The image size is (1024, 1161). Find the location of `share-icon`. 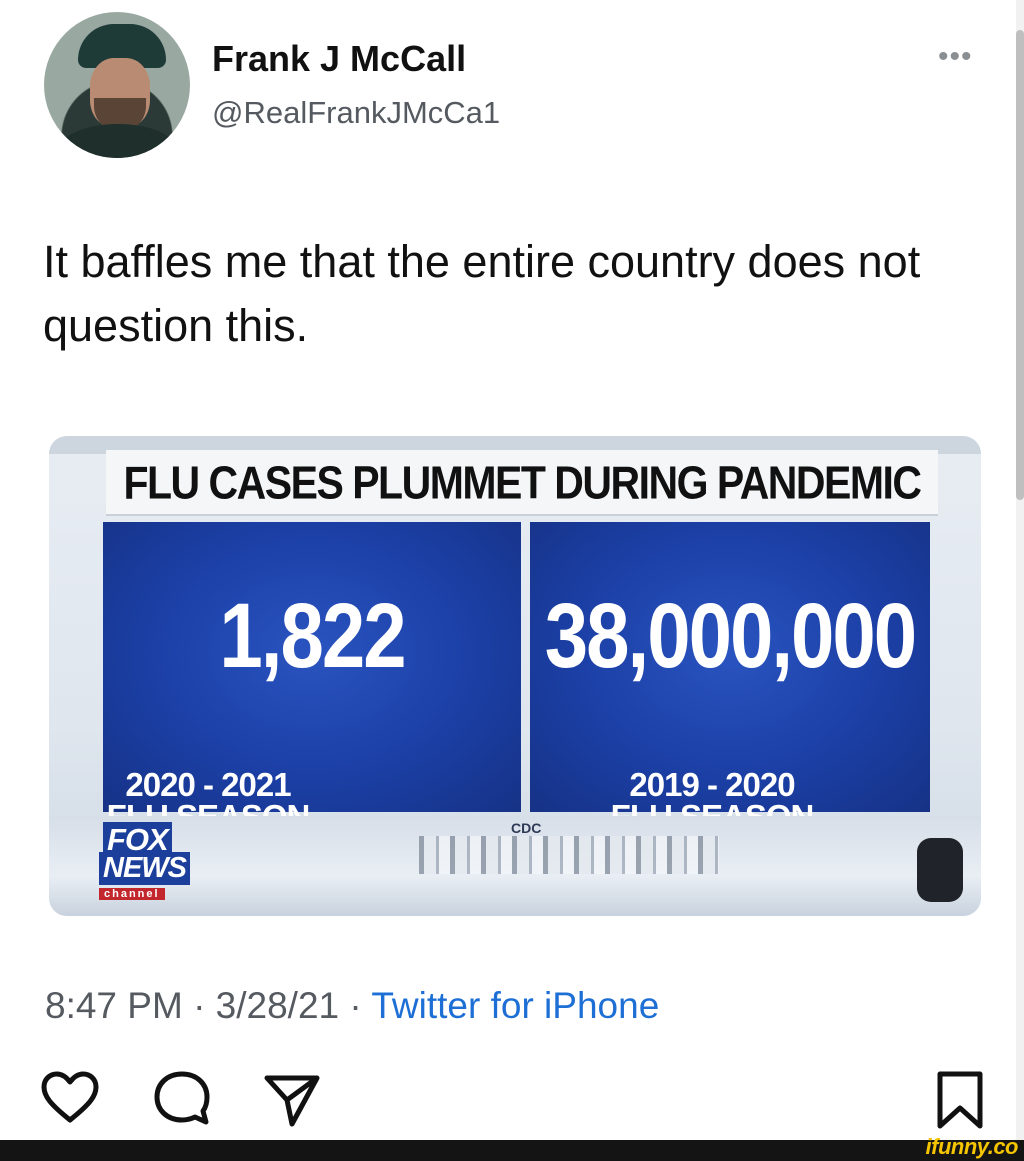

share-icon is located at coordinates (292, 1100).